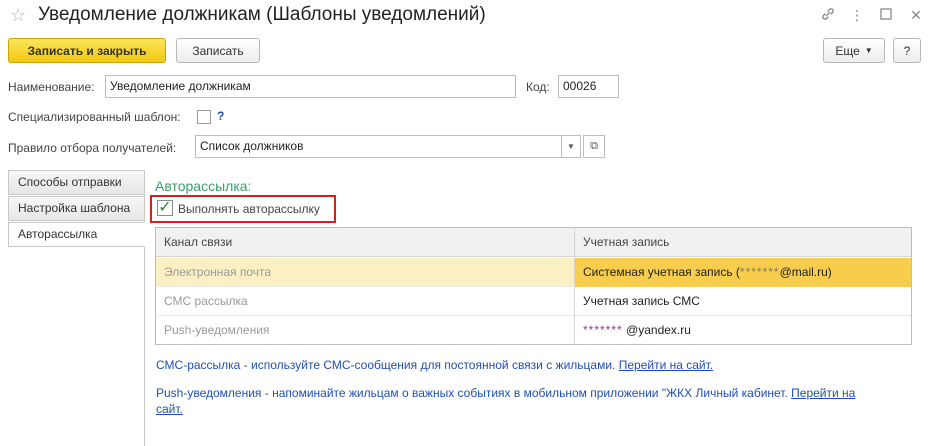 The width and height of the screenshot is (935, 446). Describe the element at coordinates (249, 209) in the screenshot. I see `autosend-checkbox-label: Выполнять авторассылку` at that location.